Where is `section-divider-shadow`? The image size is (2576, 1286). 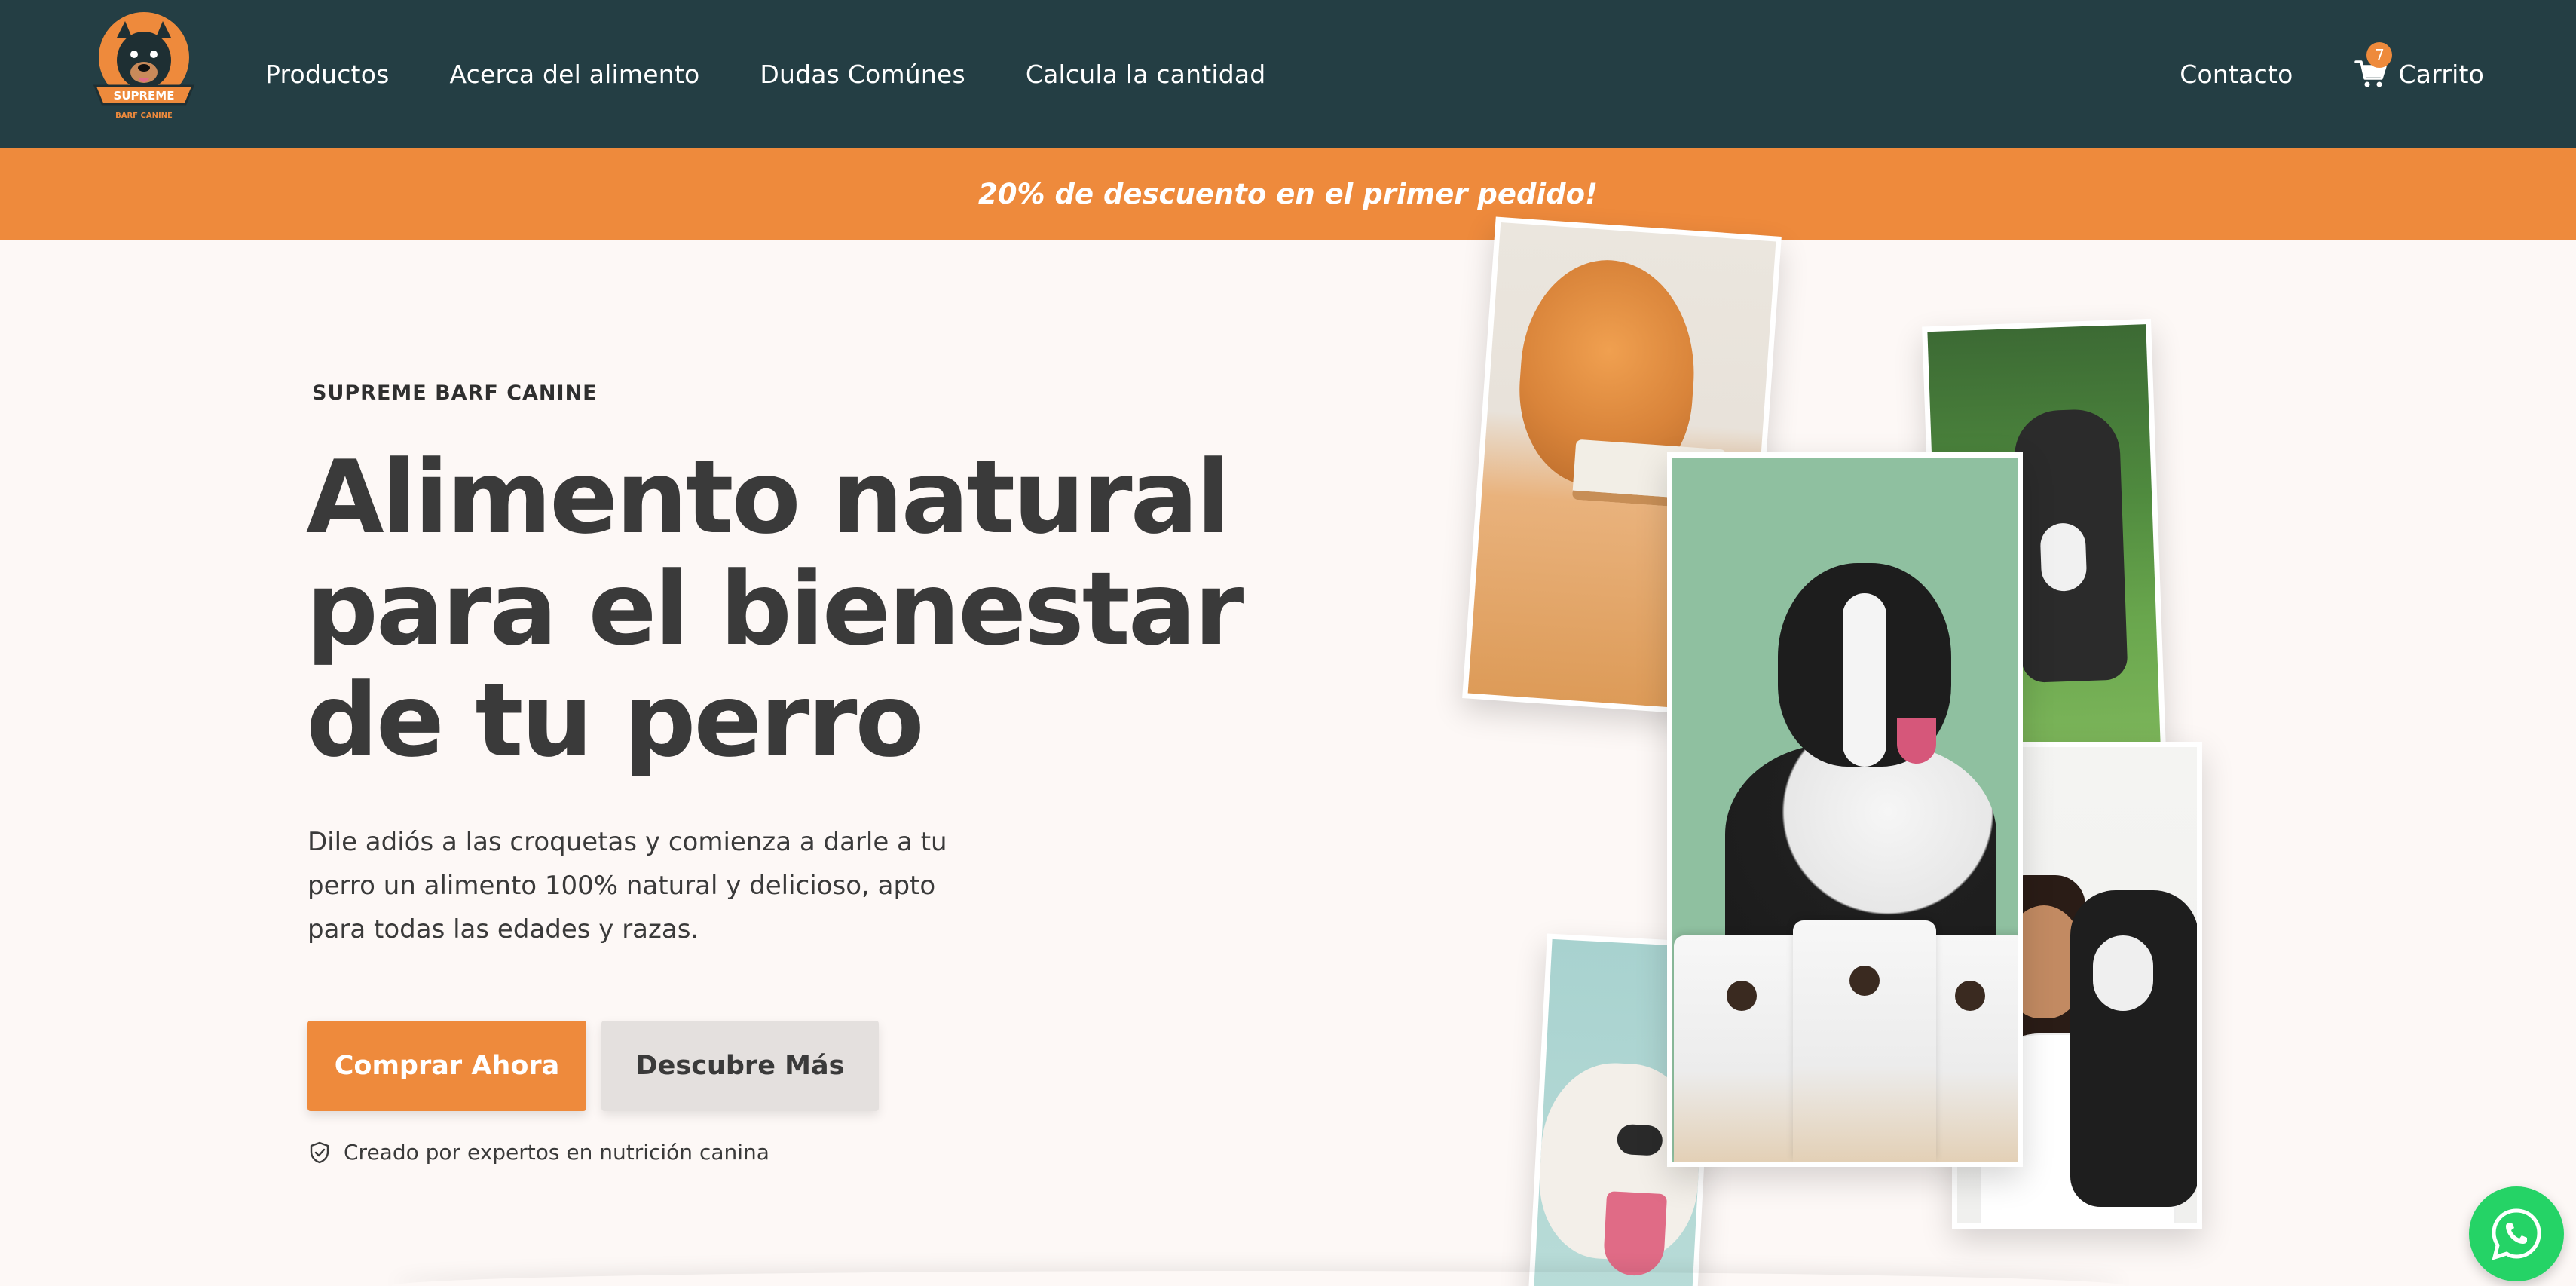 section-divider-shadow is located at coordinates (1259, 1279).